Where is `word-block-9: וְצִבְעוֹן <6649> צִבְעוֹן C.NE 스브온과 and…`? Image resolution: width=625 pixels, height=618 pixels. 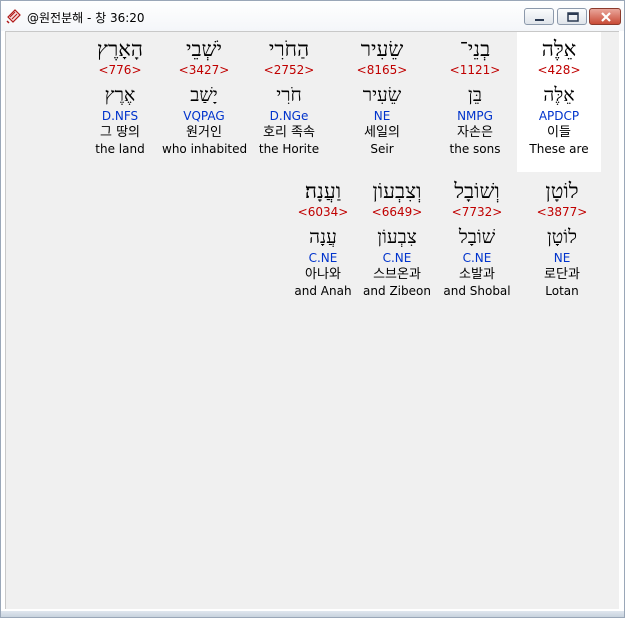
word-block-9: וְצִבְעוֹן <6649> צִבְעוֹן C.NE 스브온과 and… is located at coordinates (397, 236).